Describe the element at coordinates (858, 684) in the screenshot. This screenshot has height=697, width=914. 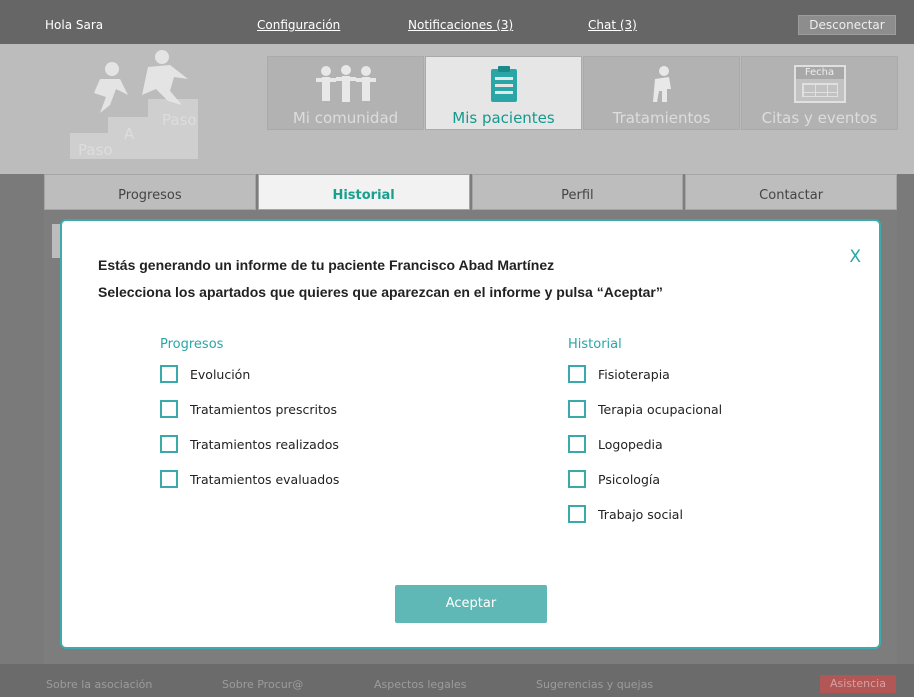
I see `help-button: Asistencia` at that location.